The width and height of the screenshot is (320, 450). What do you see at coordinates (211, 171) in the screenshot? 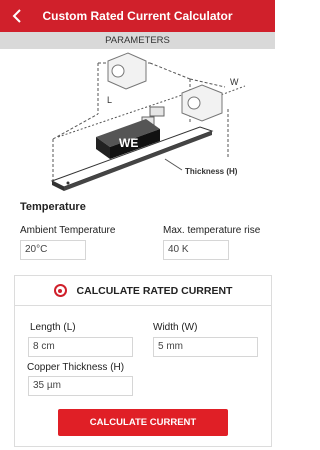
I see `thickness-dimension-label: Thickness (H)` at bounding box center [211, 171].